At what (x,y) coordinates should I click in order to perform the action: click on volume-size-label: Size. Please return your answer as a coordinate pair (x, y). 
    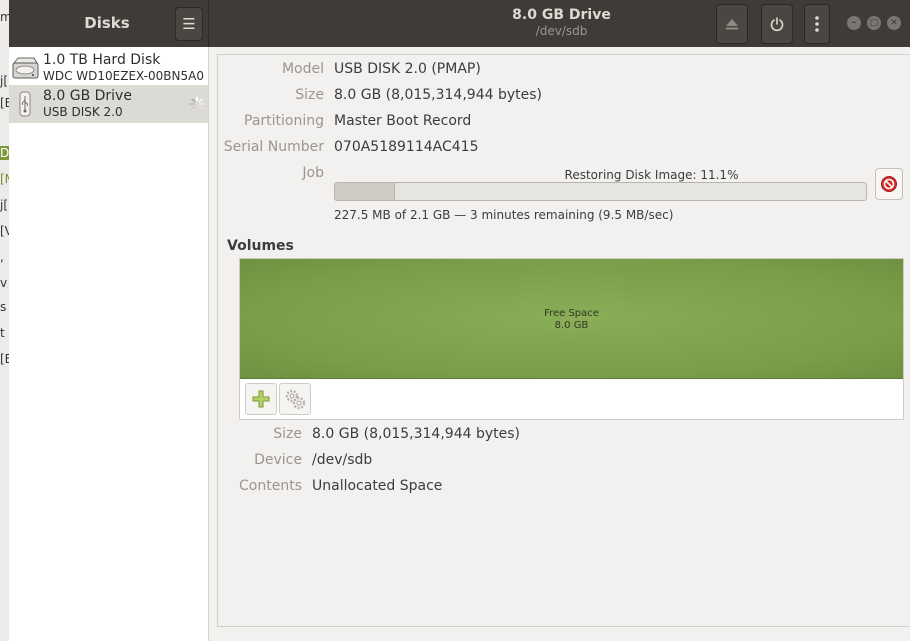
    Looking at the image, I should click on (287, 434).